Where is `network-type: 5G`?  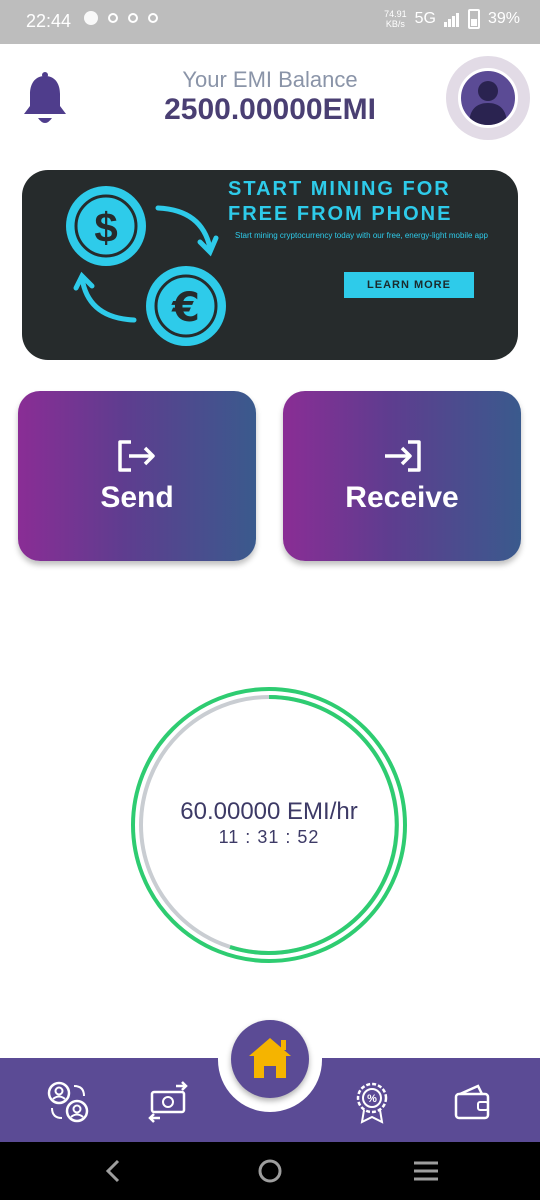 network-type: 5G is located at coordinates (425, 18).